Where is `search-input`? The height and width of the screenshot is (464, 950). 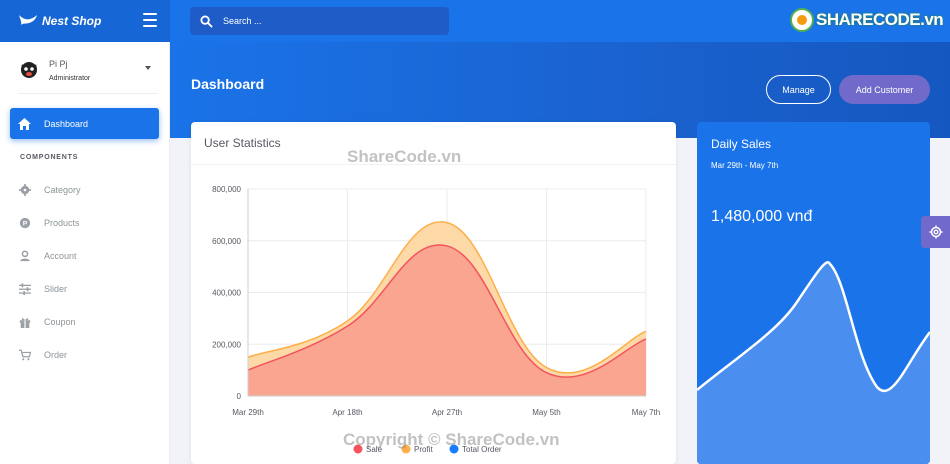 search-input is located at coordinates (323, 21).